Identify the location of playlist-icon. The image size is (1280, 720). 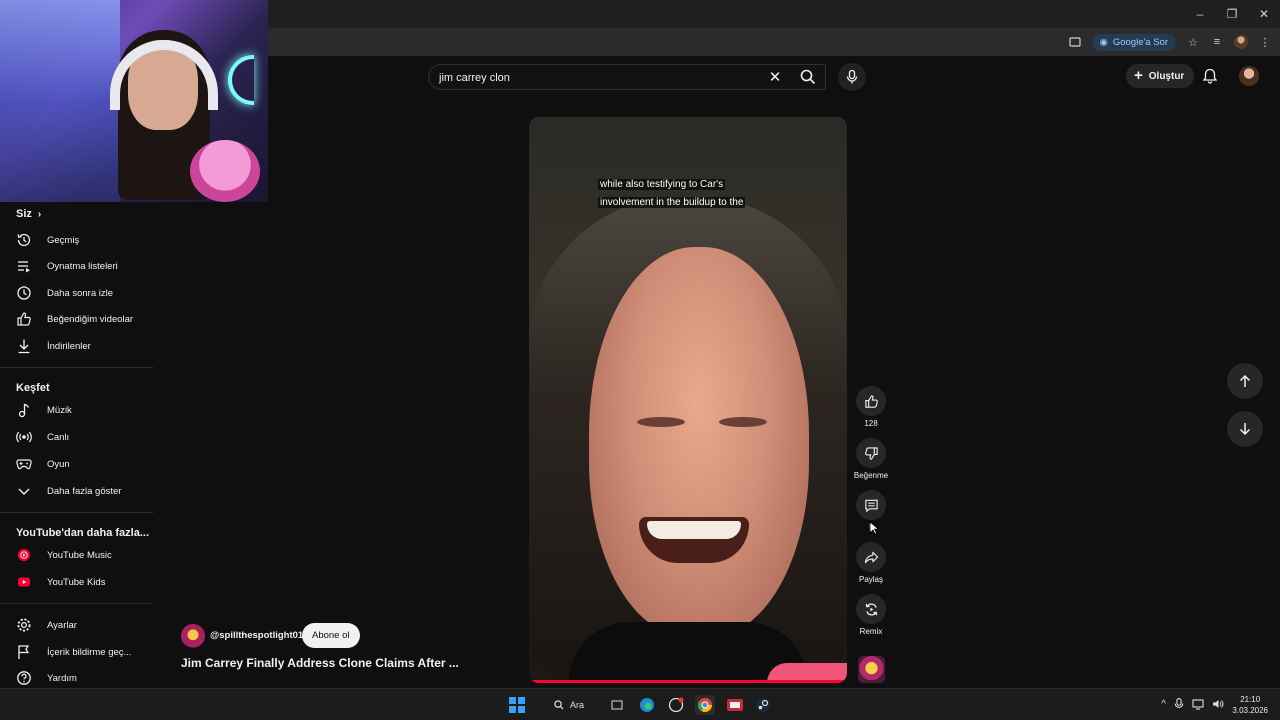
(24, 266).